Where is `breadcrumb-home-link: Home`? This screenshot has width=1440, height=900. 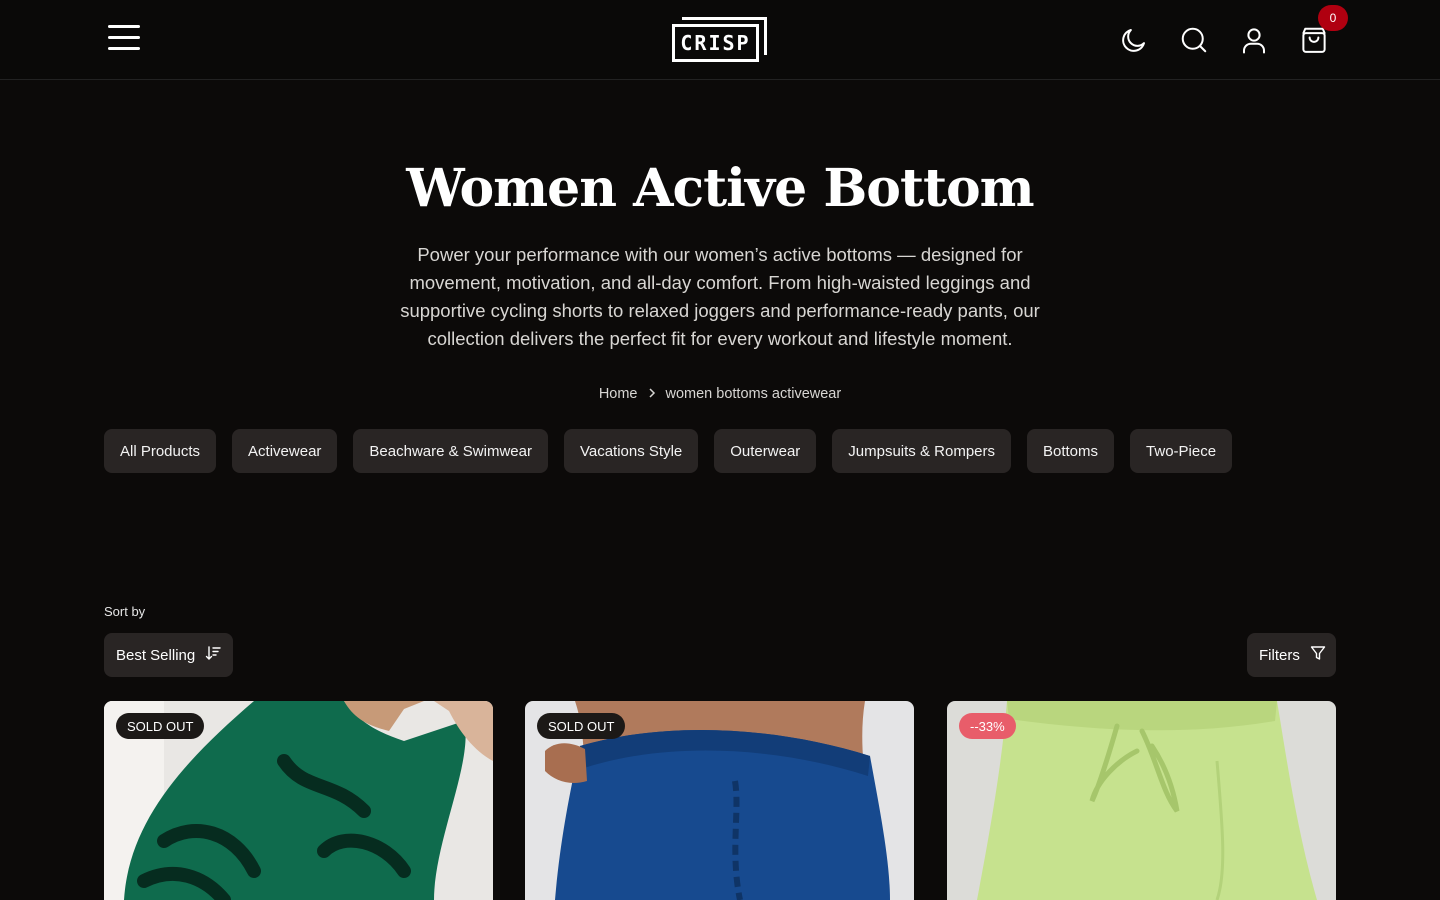 breadcrumb-home-link: Home is located at coordinates (618, 394).